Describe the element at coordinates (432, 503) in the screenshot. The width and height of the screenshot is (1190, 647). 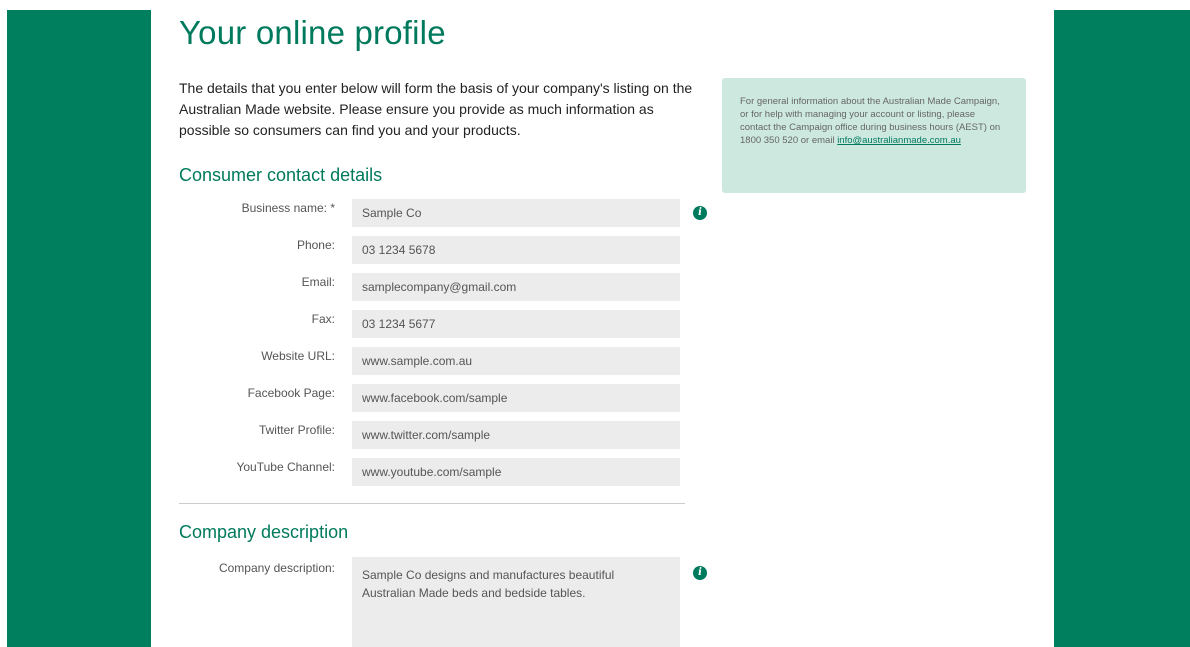
I see `section-divider` at that location.